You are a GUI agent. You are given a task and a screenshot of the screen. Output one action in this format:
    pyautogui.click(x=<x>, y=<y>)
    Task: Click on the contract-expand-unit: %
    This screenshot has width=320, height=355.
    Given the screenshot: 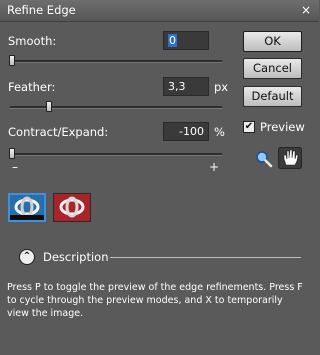 What is the action you would take?
    pyautogui.click(x=219, y=132)
    